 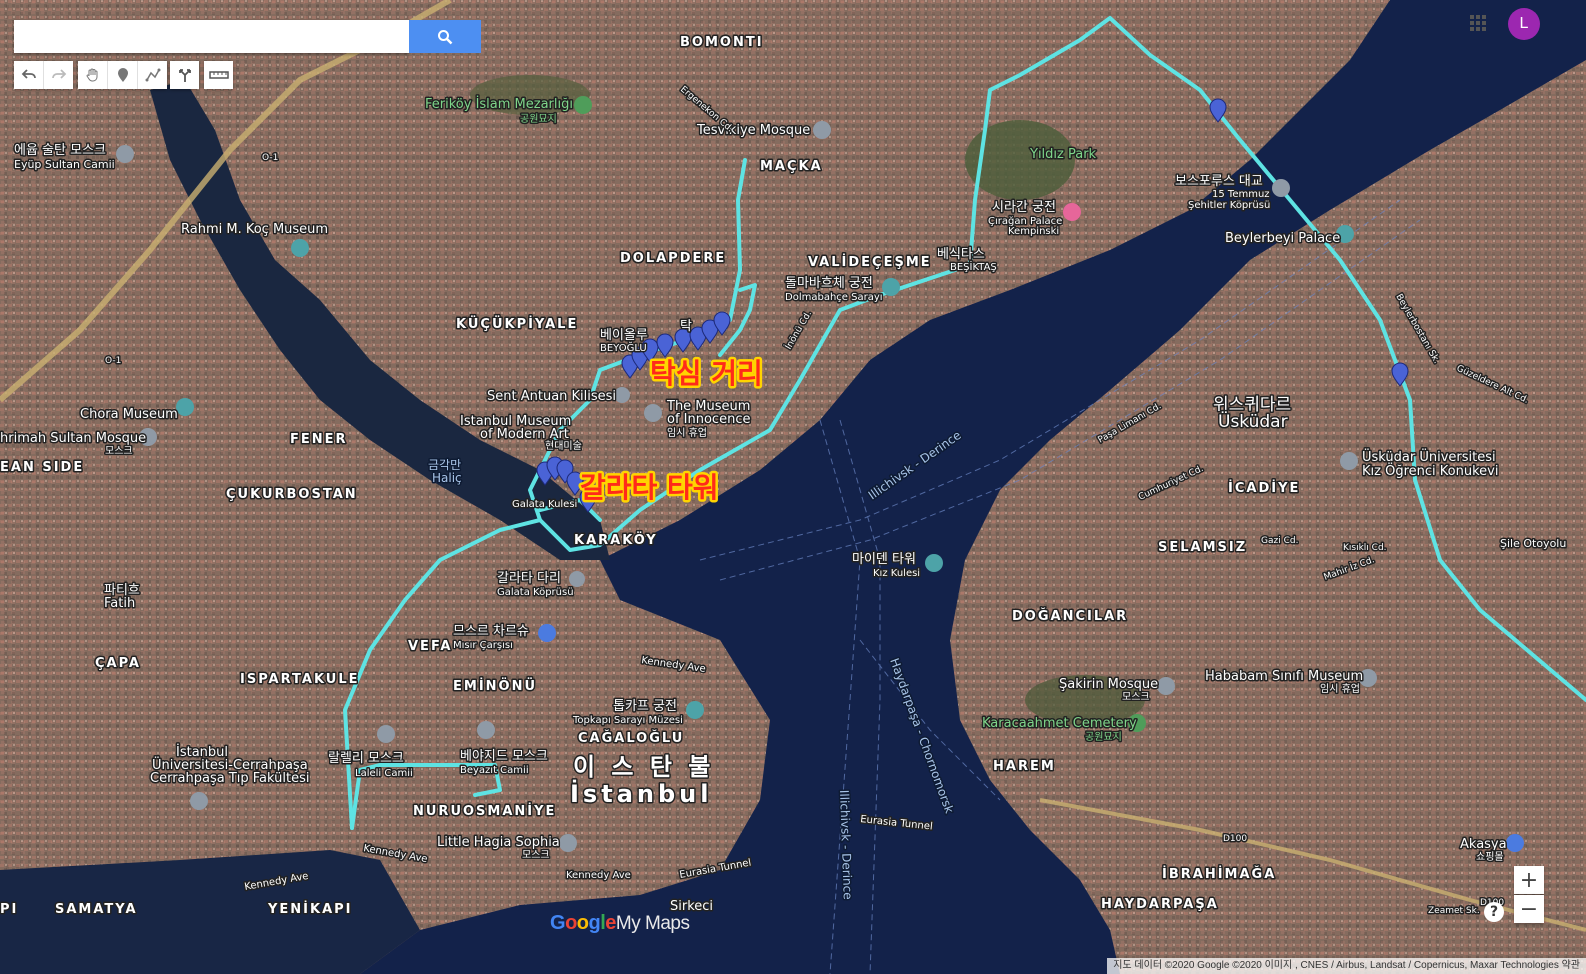 What do you see at coordinates (498, 842) in the screenshot?
I see `place-label: Little Hagia Sophia` at bounding box center [498, 842].